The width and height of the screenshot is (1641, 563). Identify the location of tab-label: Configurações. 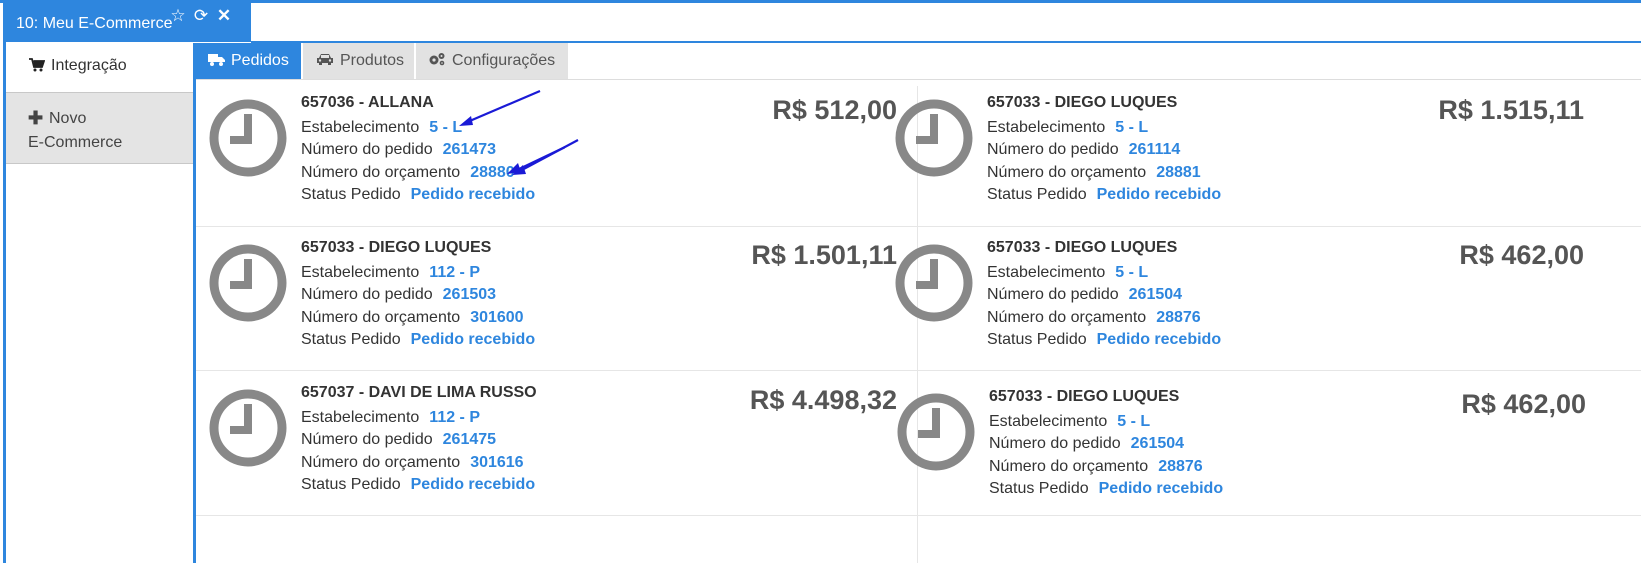
(504, 60).